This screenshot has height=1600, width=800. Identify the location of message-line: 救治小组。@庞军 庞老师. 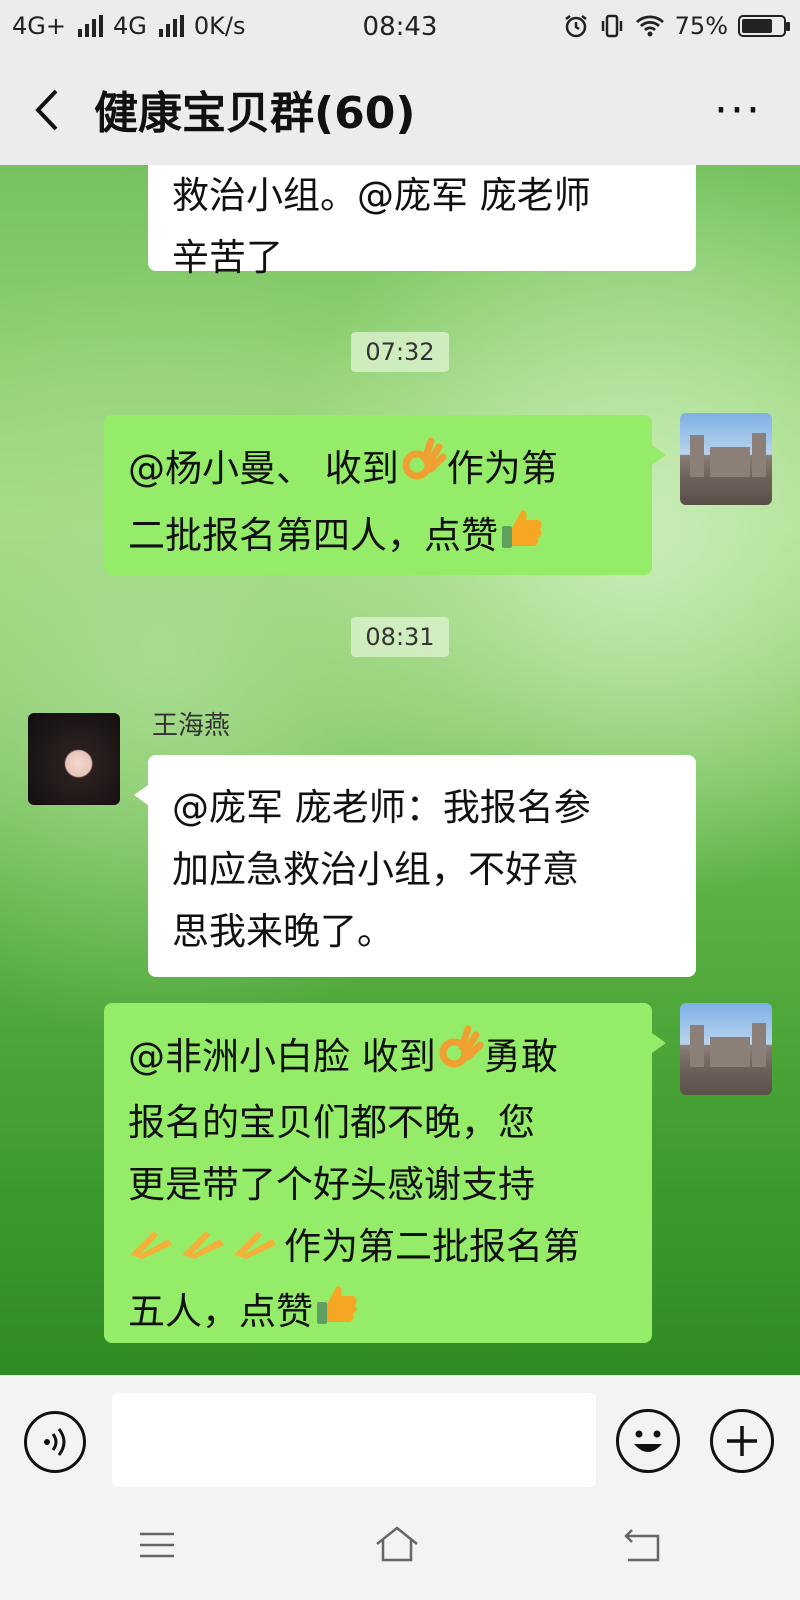
(381, 195).